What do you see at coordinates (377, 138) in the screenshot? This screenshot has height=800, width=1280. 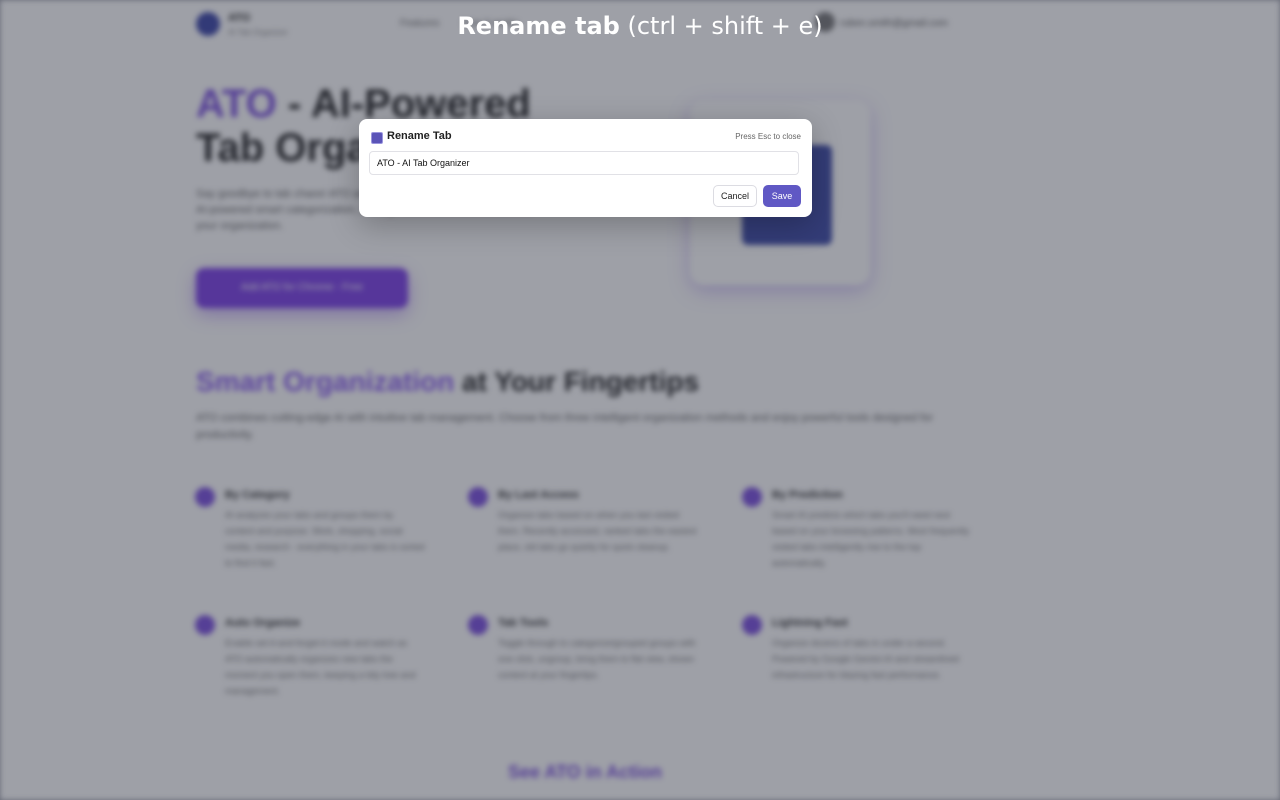 I see `tab-icon` at bounding box center [377, 138].